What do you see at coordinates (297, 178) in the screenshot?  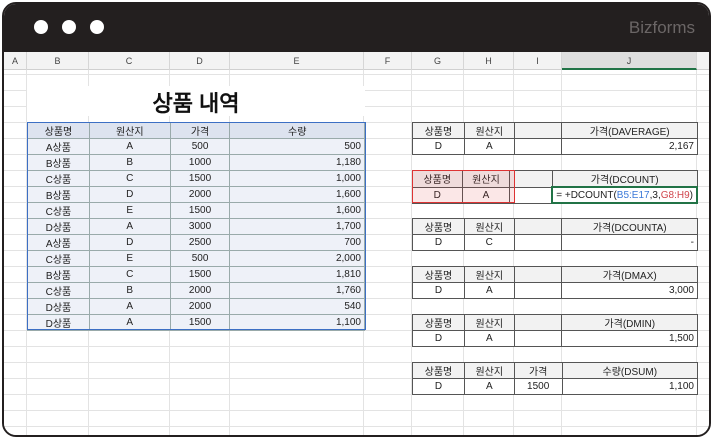 I see `table-cell: 1,000` at bounding box center [297, 178].